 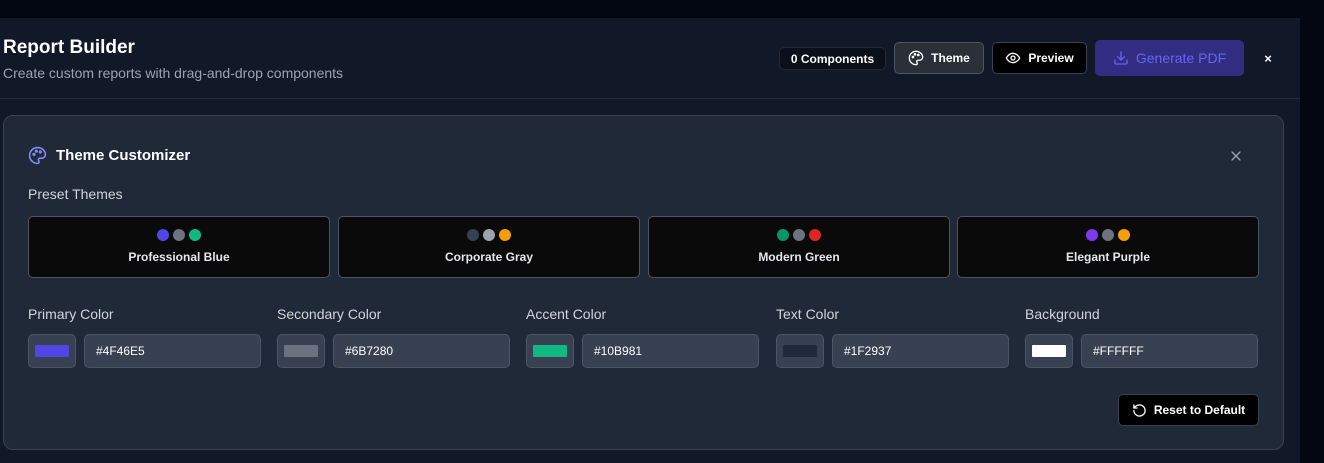 I want to click on reset-button-label: Reset to Default, so click(x=1199, y=410).